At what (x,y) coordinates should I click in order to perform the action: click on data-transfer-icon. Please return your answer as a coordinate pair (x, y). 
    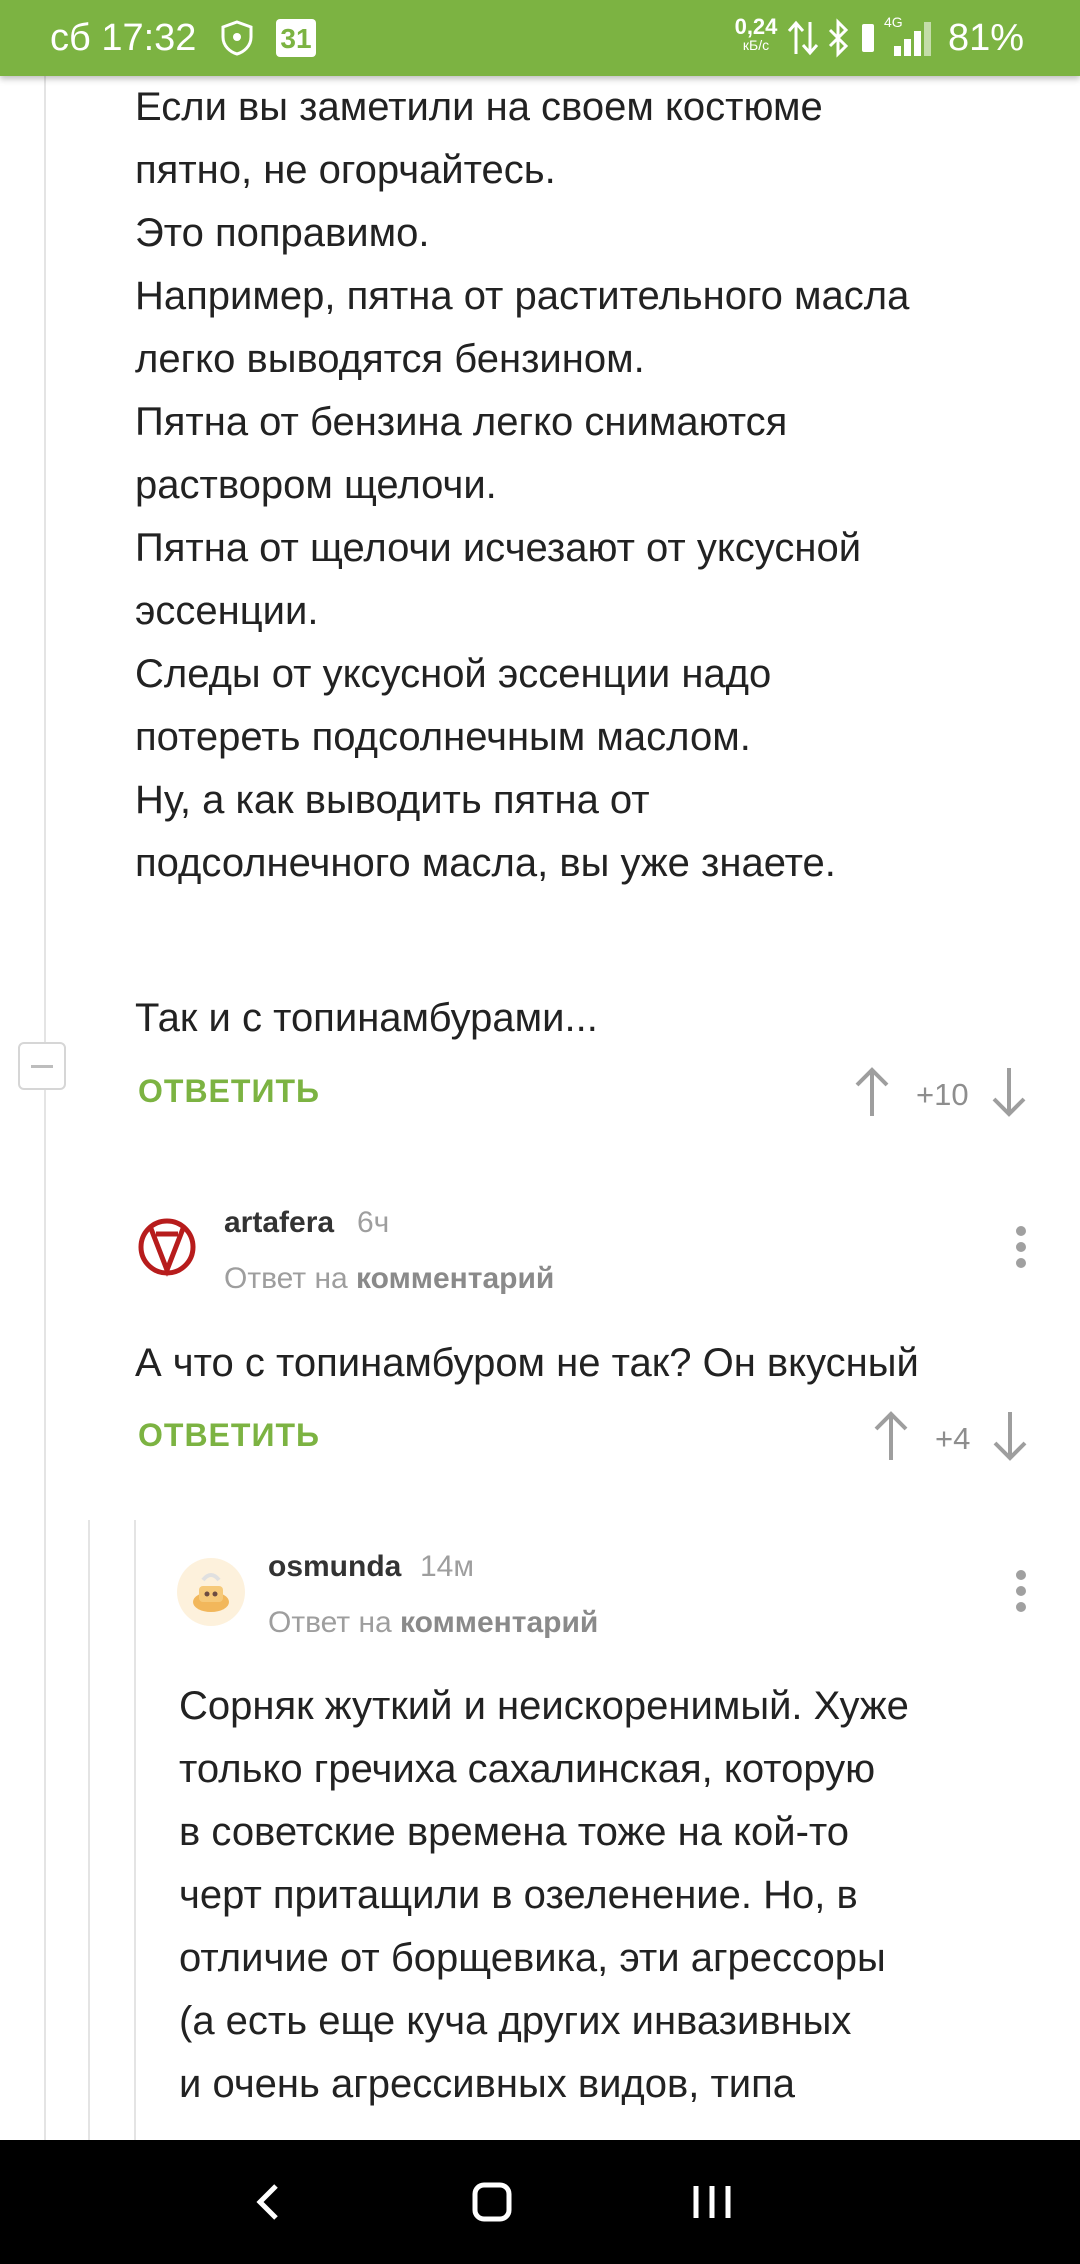
    Looking at the image, I should click on (803, 40).